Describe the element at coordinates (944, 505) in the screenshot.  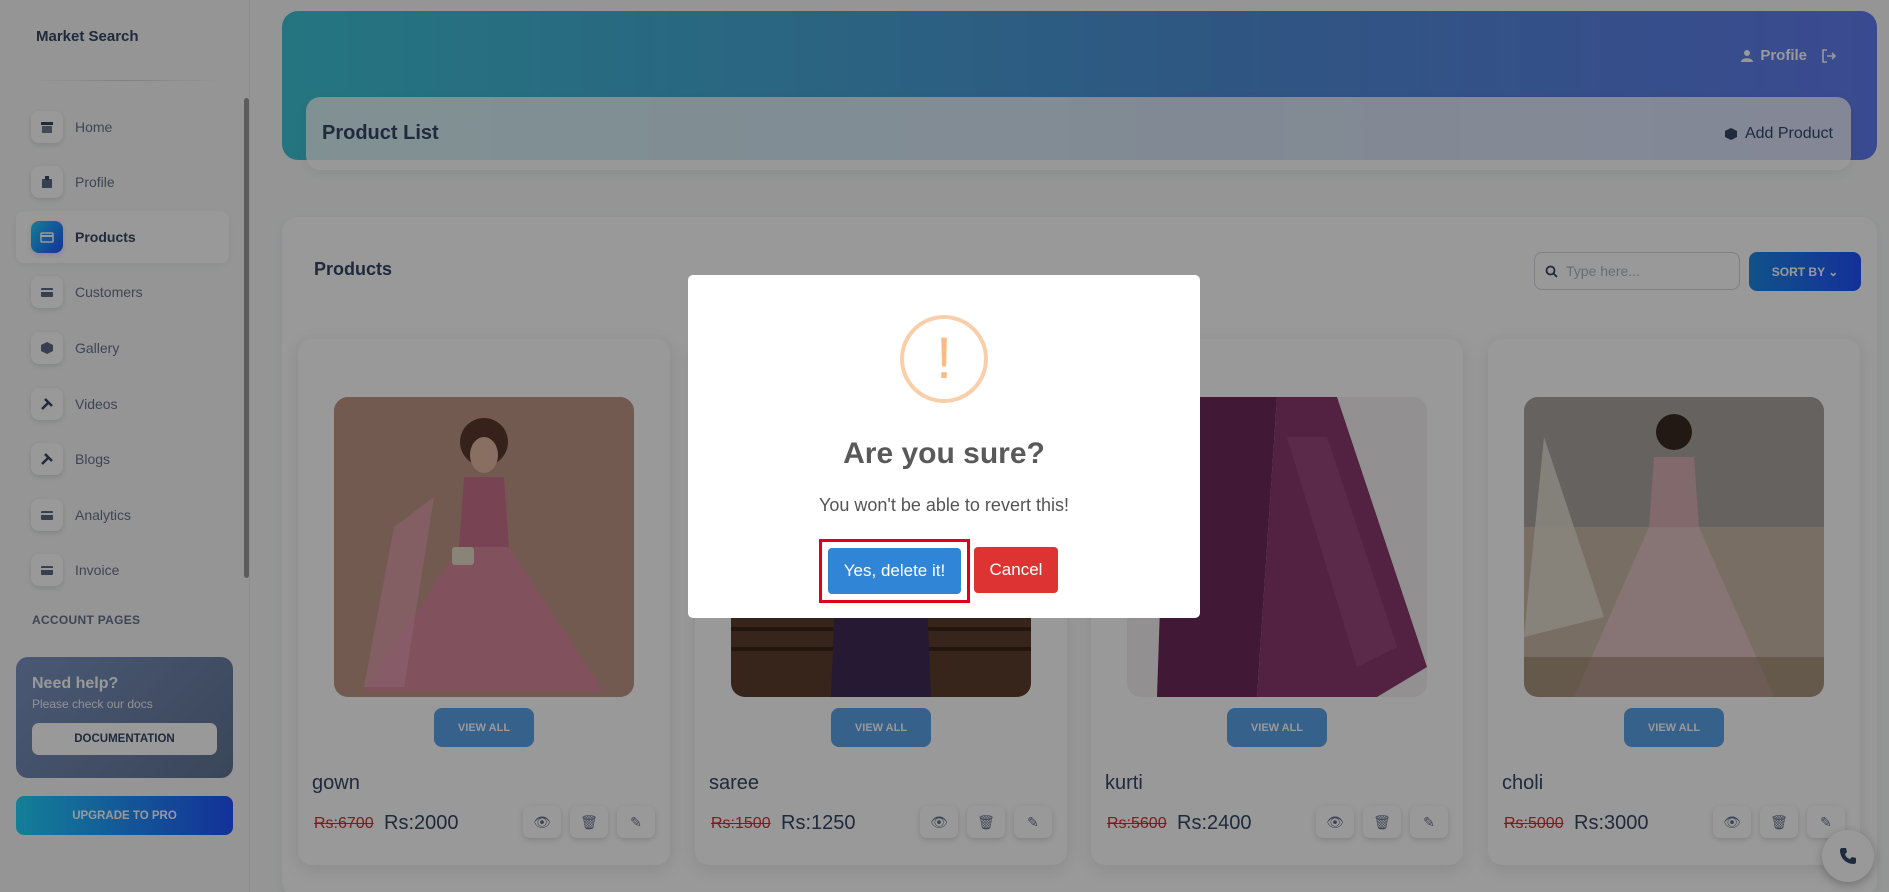
I see `dialog-text: You won't be able to revert this!` at that location.